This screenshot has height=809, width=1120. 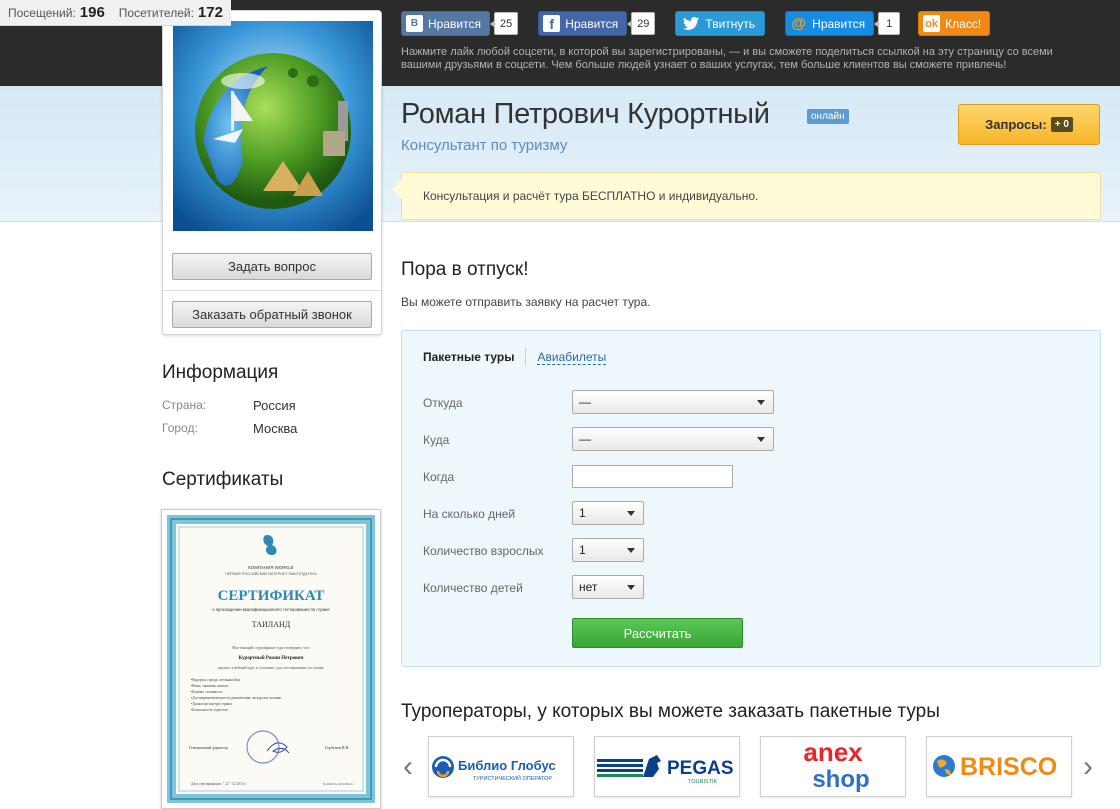 I want to click on twitter-tweet-button: Твитнуть, so click(x=720, y=23).